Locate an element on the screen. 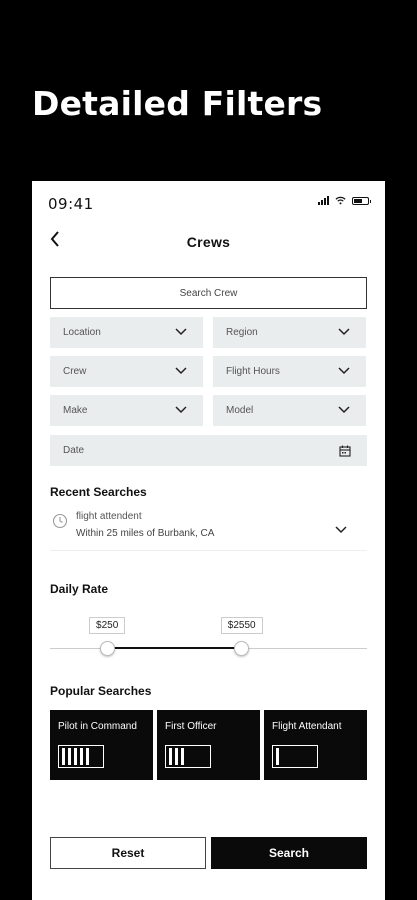 This screenshot has height=900, width=417. min-rate-label: $250 is located at coordinates (107, 625).